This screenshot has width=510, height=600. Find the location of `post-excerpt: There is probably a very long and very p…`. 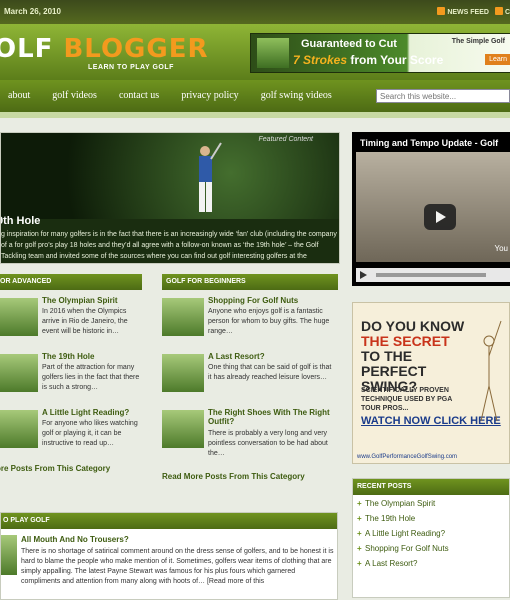

post-excerpt: There is probably a very long and very p… is located at coordinates (268, 443).